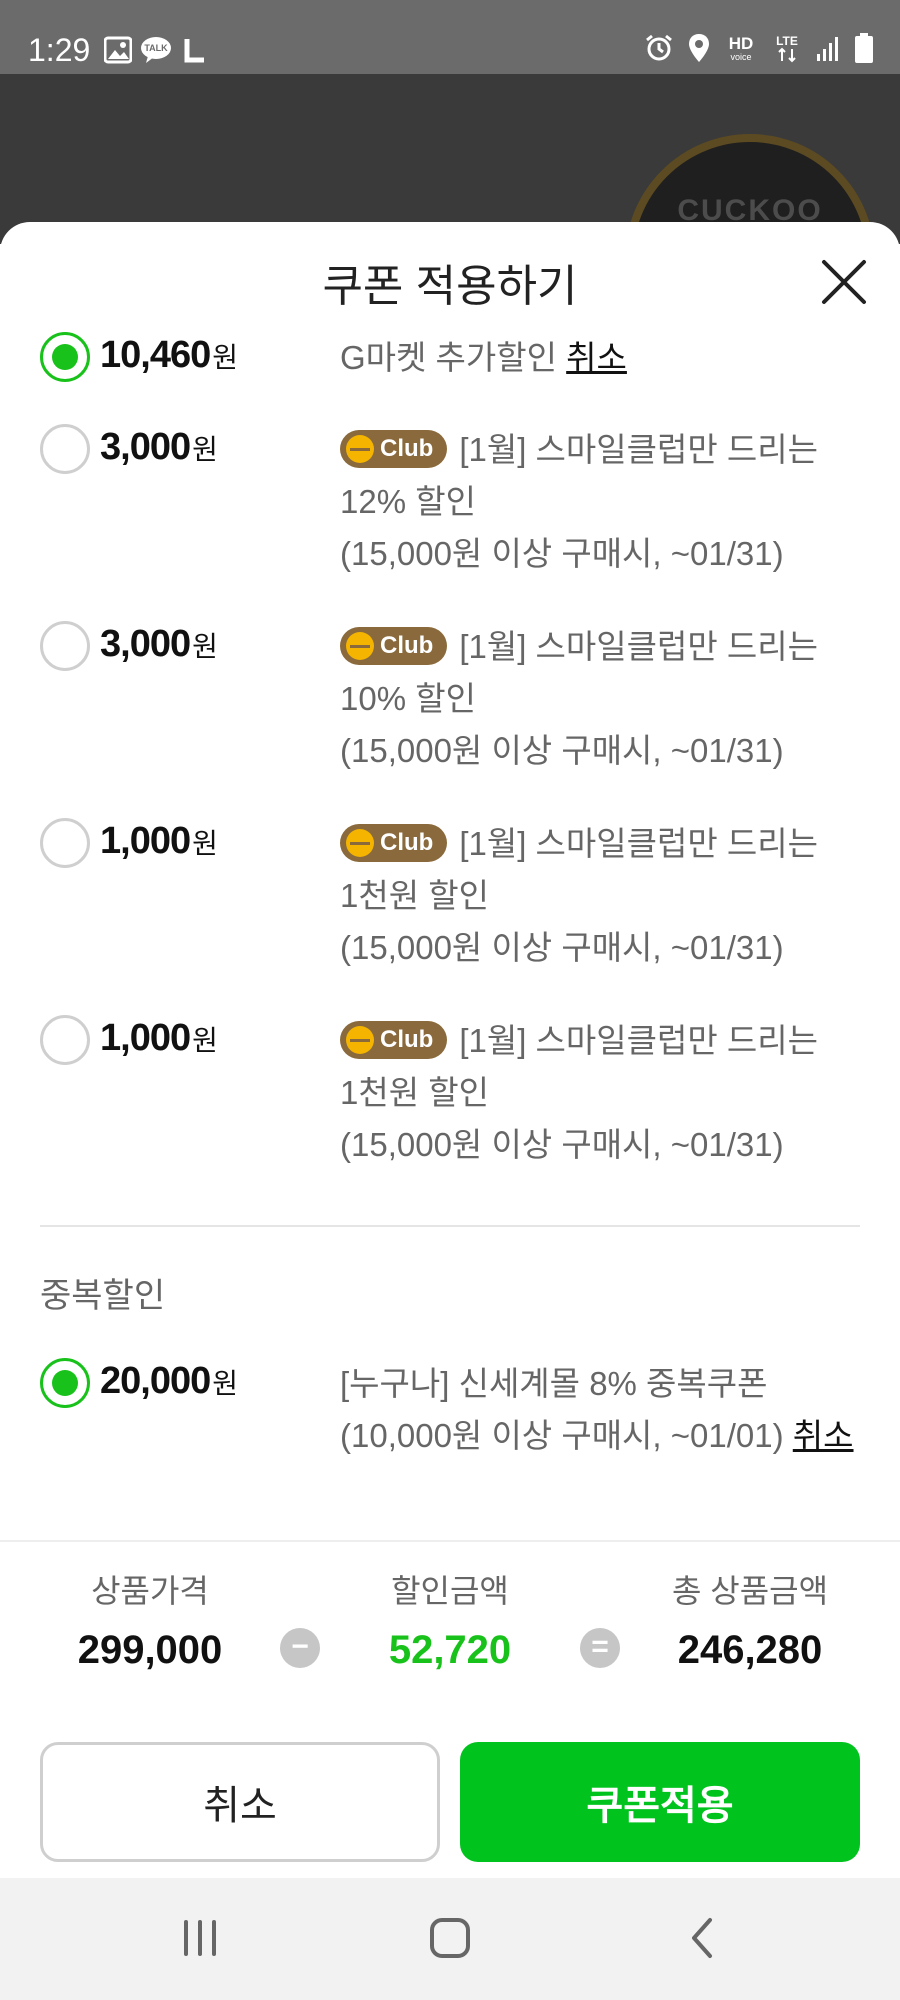 This screenshot has height=2000, width=900. I want to click on coupon-description: G마켓 추가할인 취소, so click(600, 358).